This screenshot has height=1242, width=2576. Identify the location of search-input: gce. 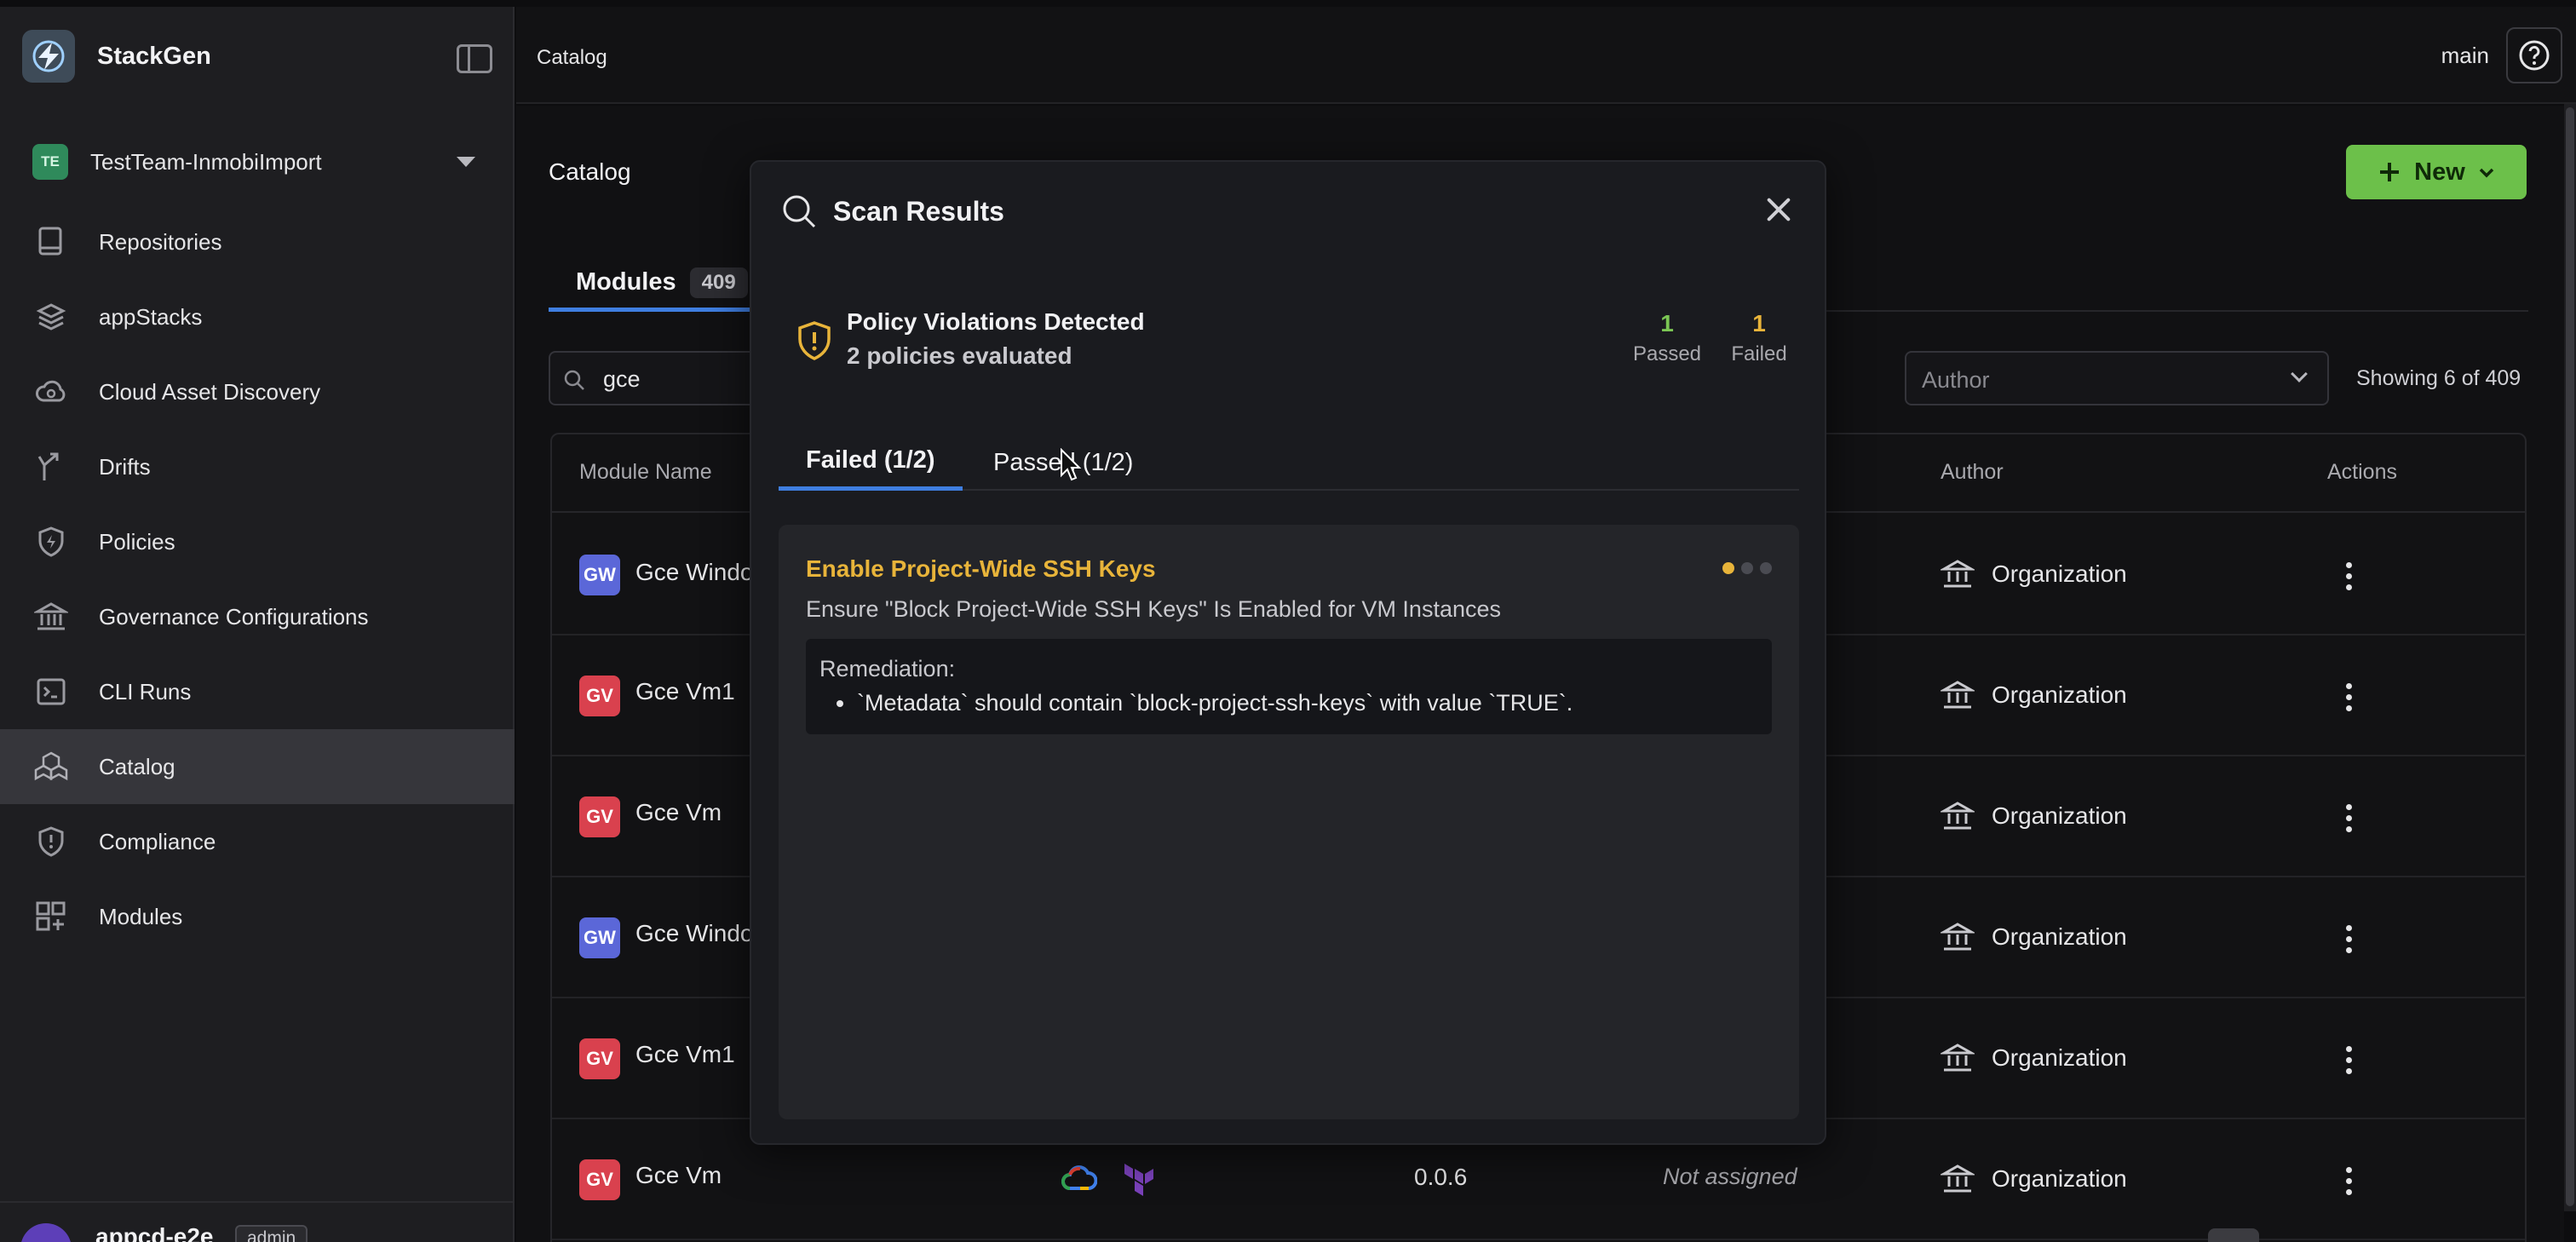
(660, 378).